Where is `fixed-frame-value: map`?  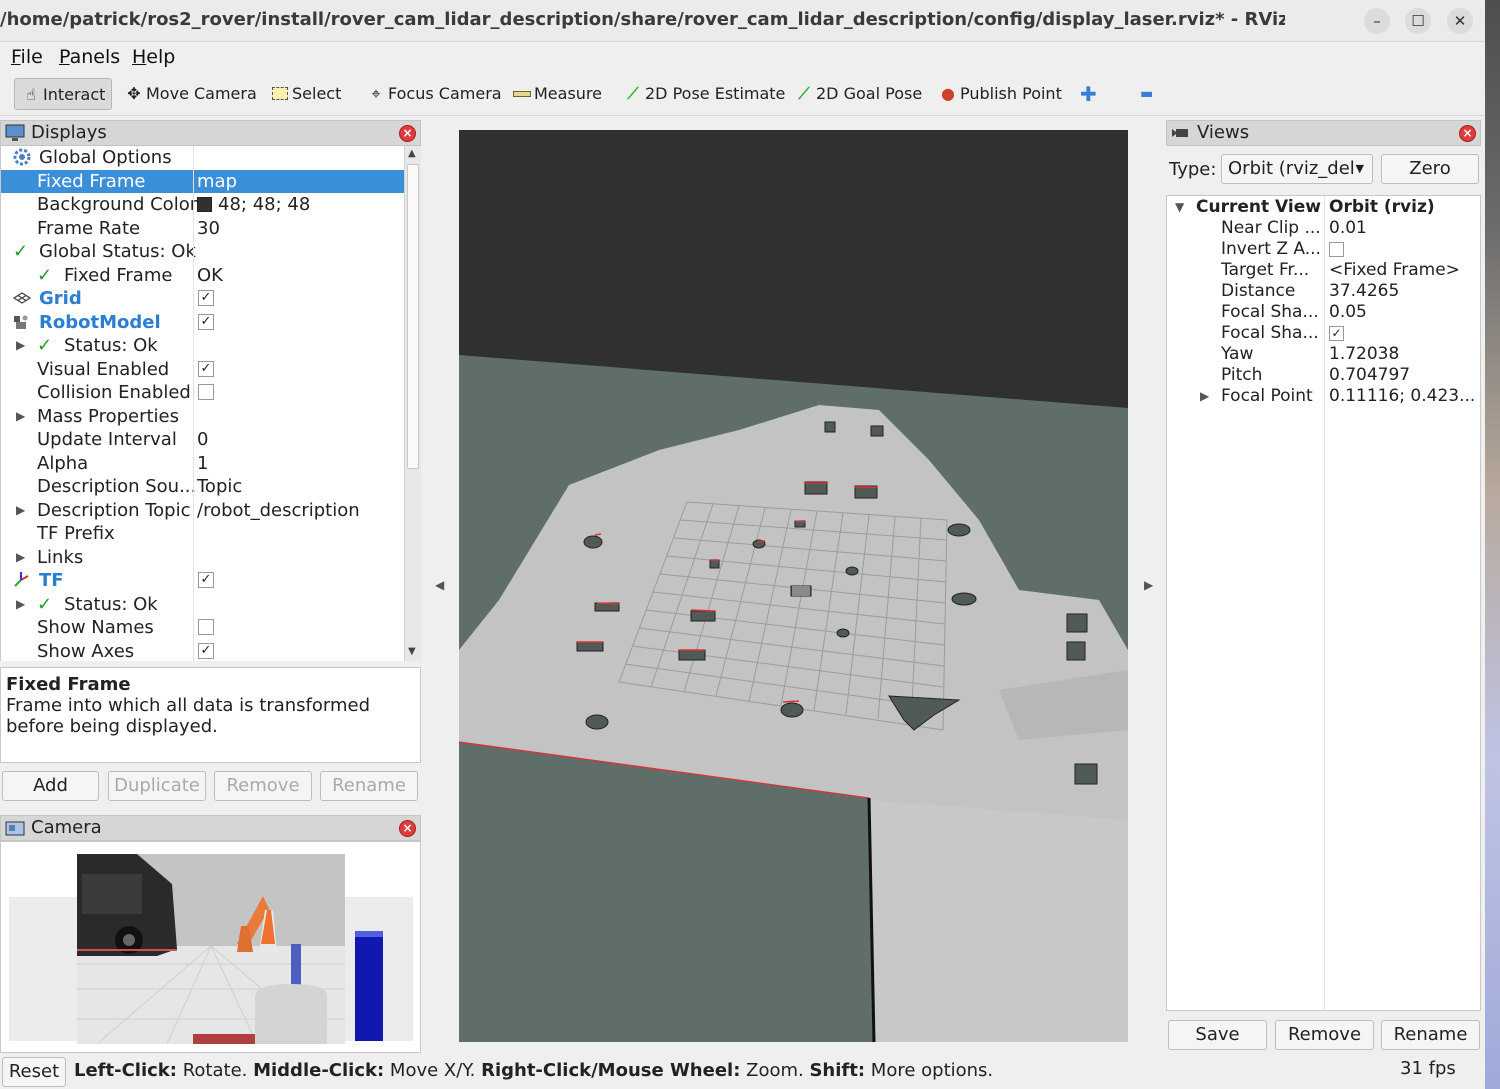
fixed-frame-value: map is located at coordinates (217, 181).